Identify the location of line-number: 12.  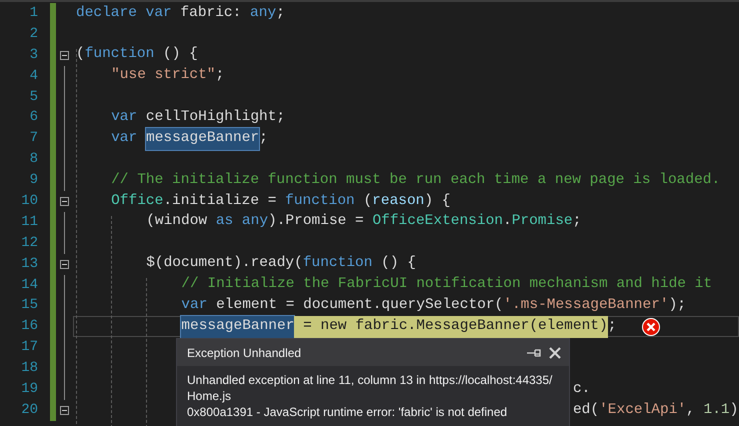
(29, 243).